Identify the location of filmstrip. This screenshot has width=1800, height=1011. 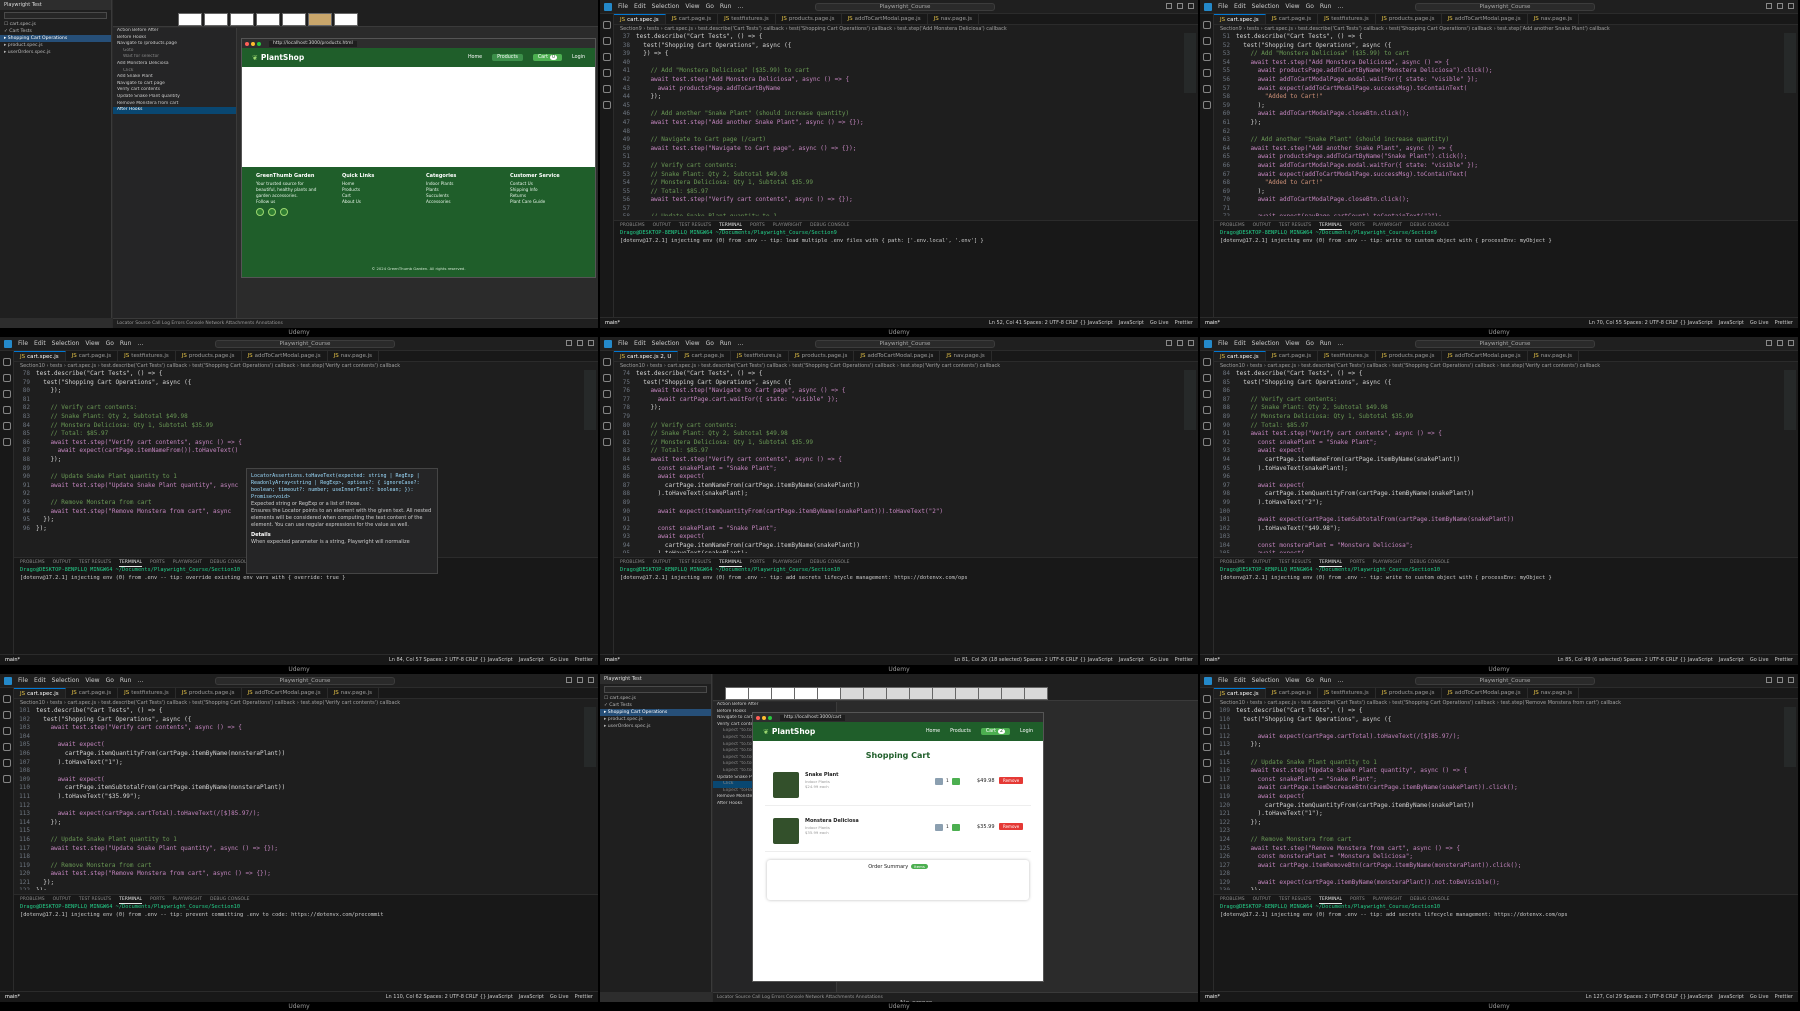
(955, 687).